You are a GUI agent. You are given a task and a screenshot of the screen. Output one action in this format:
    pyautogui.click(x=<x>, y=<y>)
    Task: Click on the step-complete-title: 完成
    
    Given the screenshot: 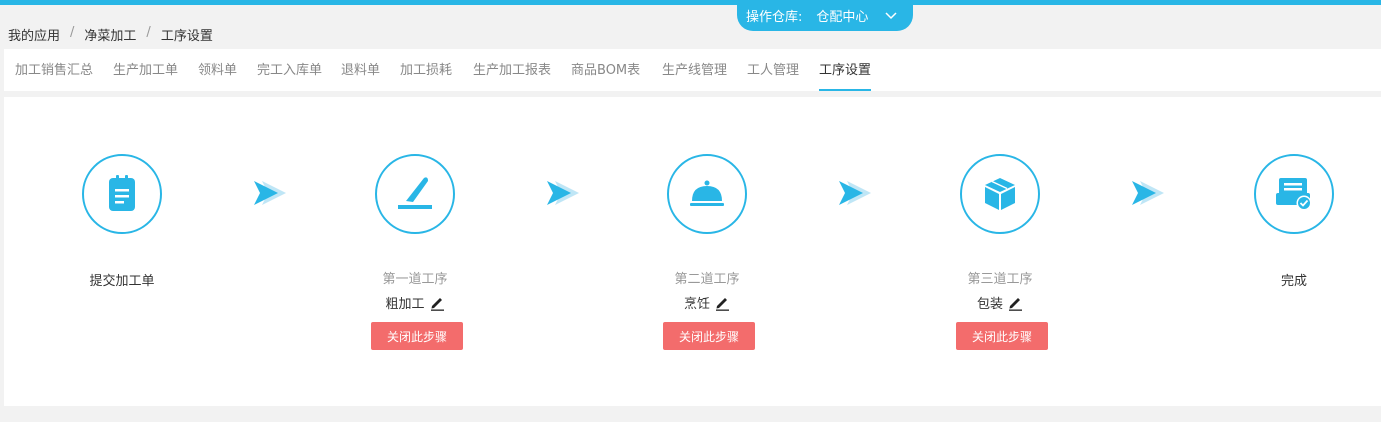 What is the action you would take?
    pyautogui.click(x=1293, y=281)
    